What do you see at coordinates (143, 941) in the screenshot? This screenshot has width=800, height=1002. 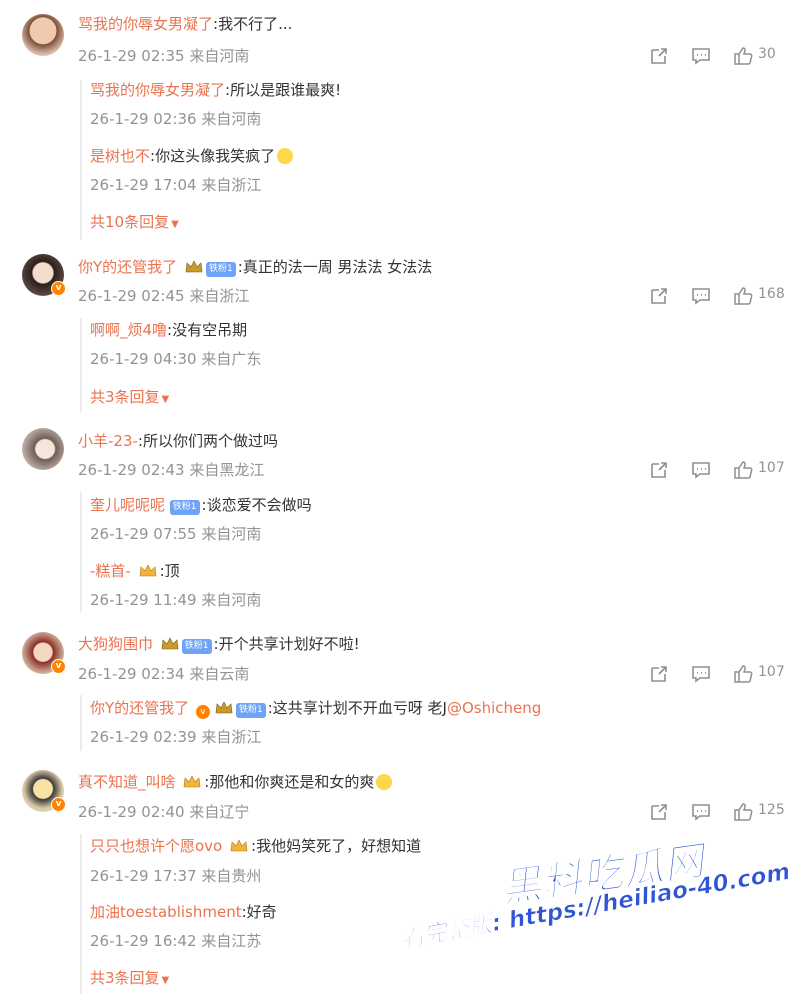 I see `timestamp: 26-1-29 16:42` at bounding box center [143, 941].